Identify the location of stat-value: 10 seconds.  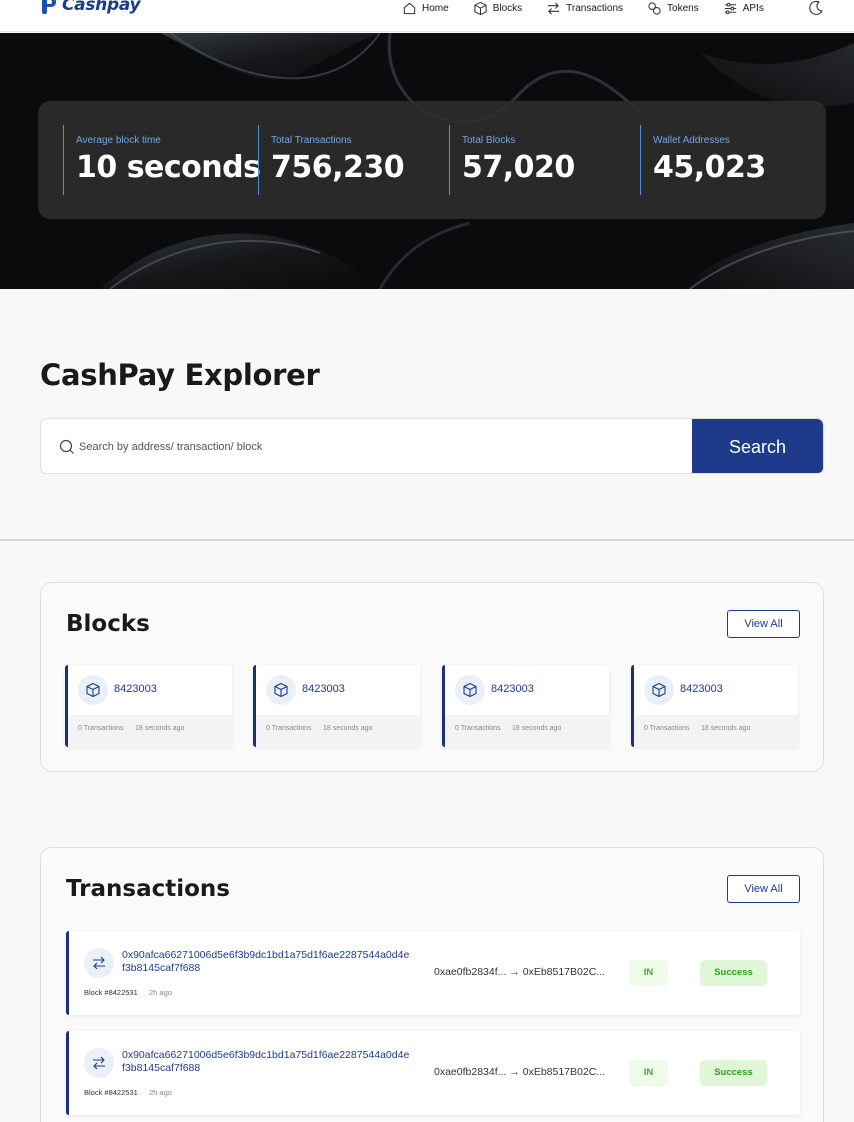
(168, 167).